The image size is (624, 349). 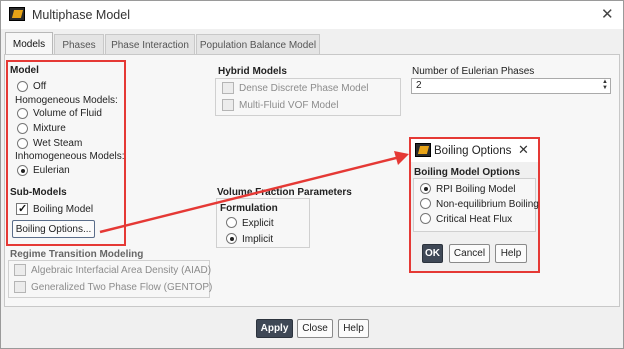 I want to click on arrow-head, so click(x=401, y=158).